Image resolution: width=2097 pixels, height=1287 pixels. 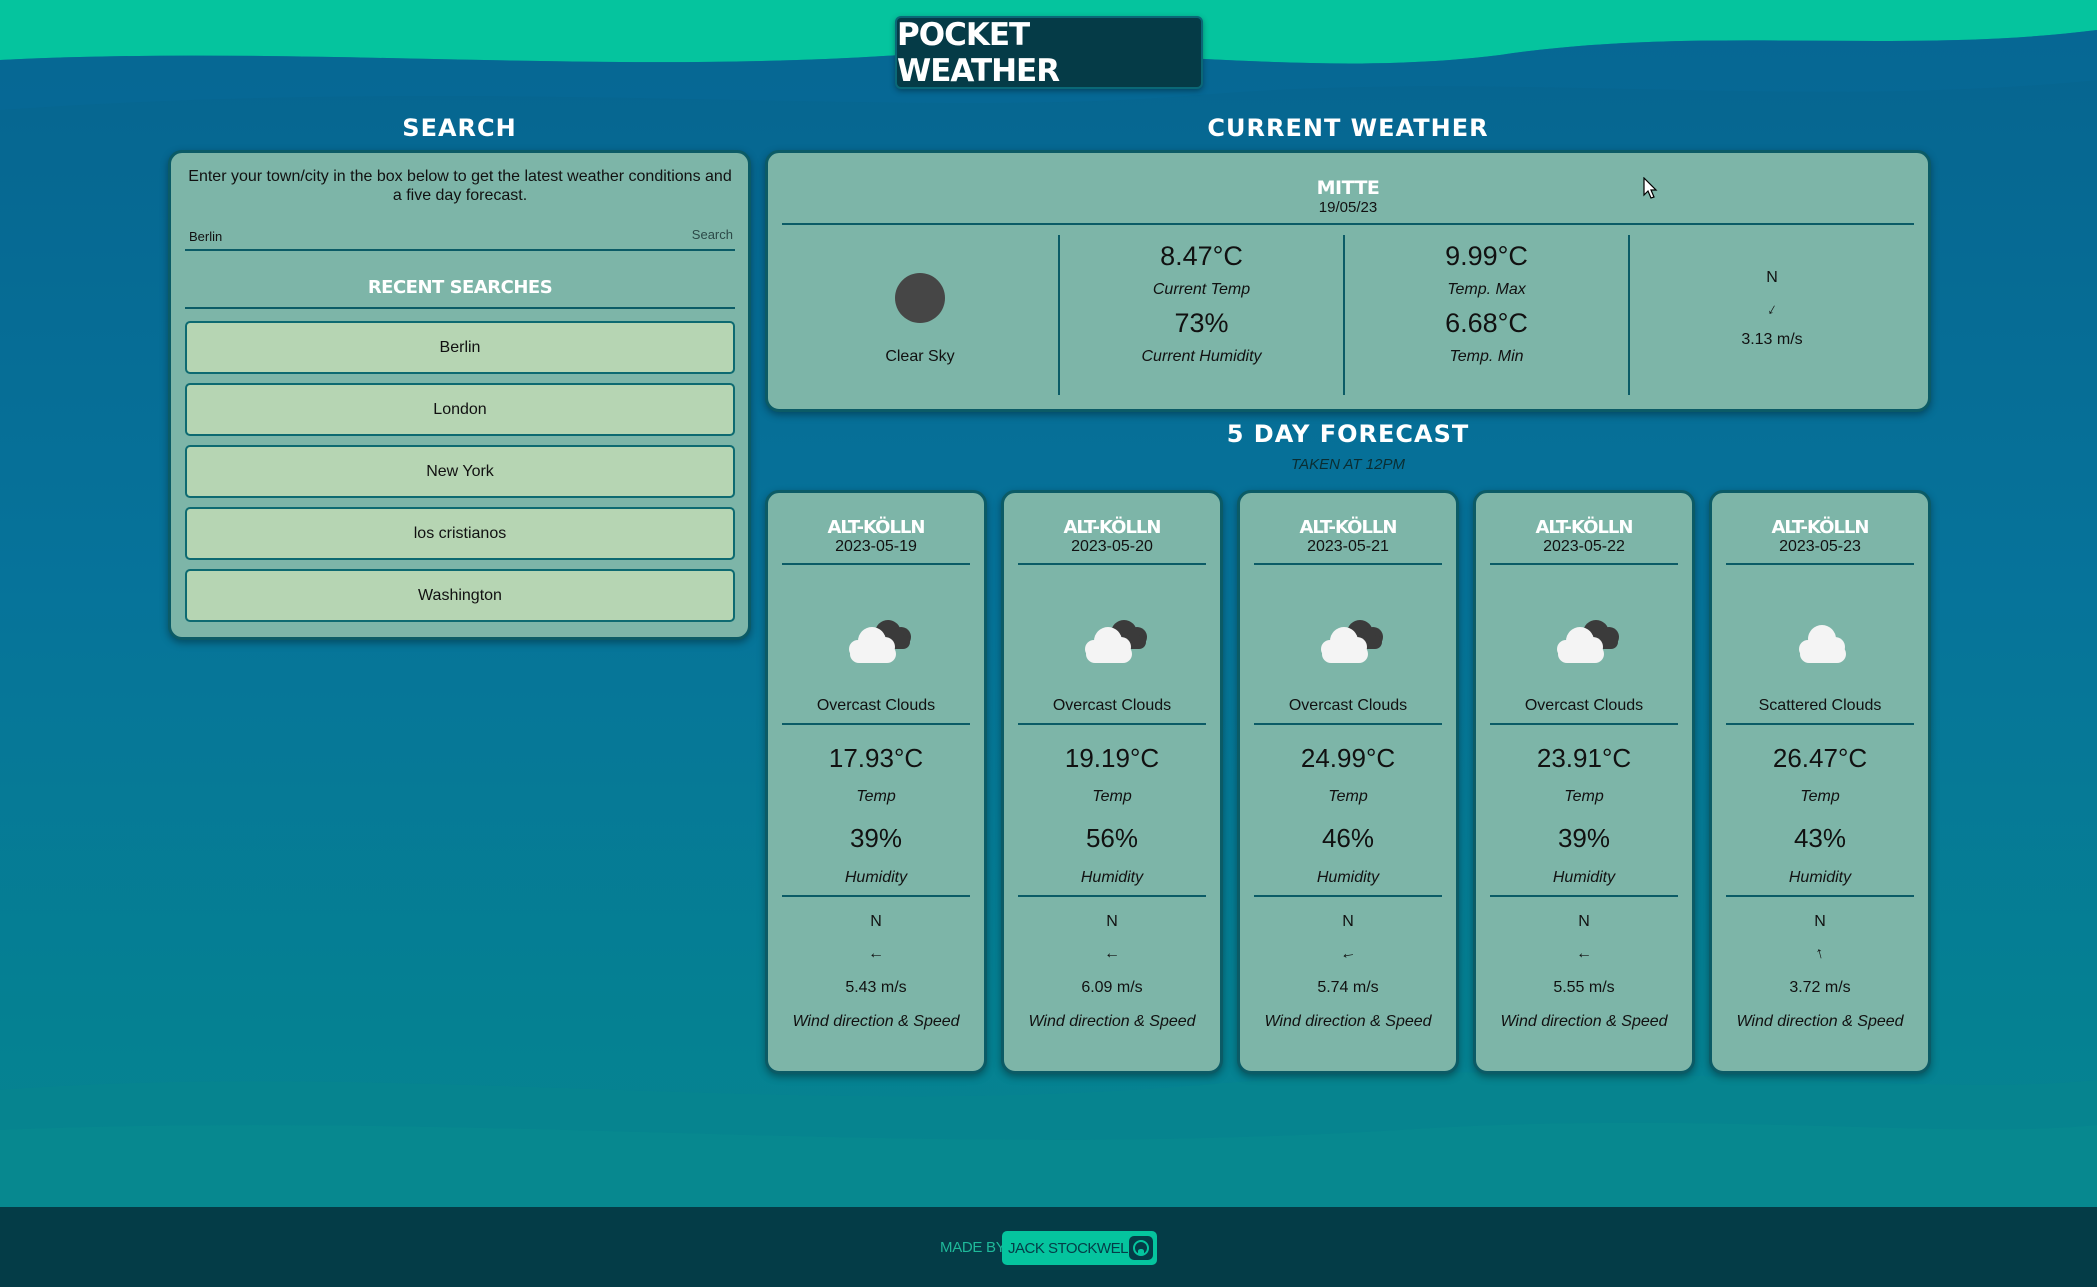 I want to click on wind-direction-label: N, so click(x=1772, y=277).